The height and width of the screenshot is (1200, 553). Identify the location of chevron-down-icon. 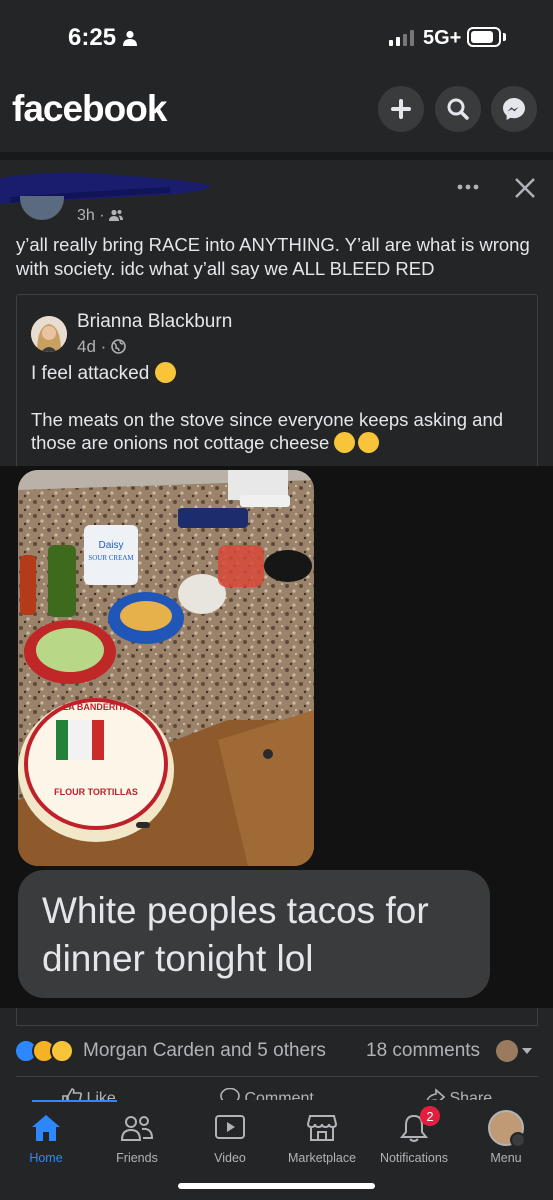
(527, 1051).